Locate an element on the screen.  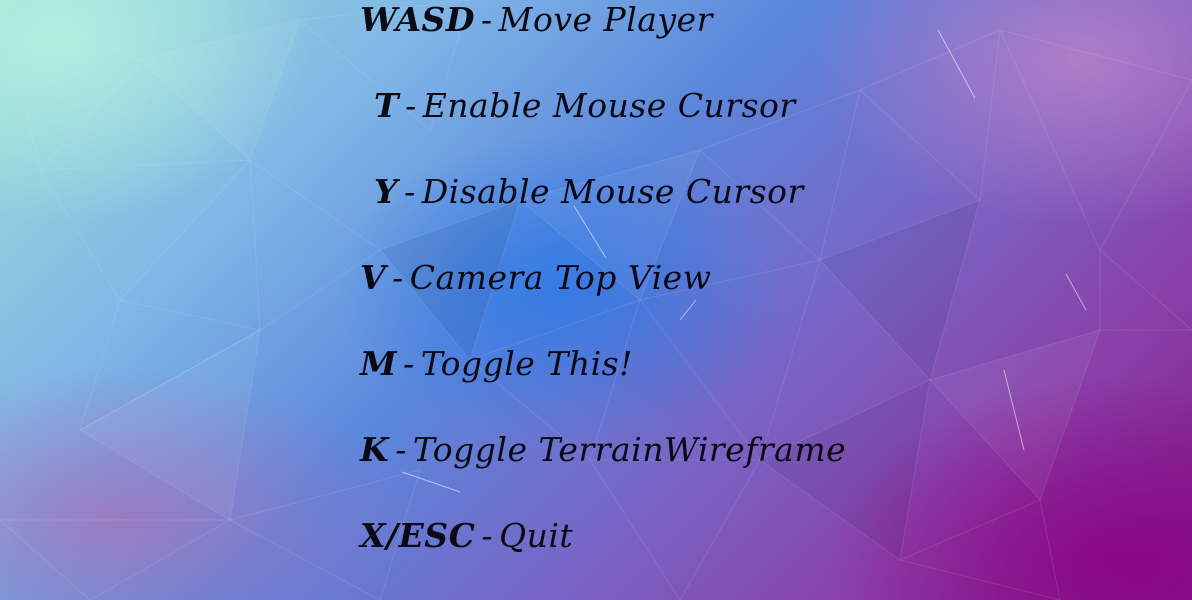
key-label: WASD is located at coordinates (418, 19).